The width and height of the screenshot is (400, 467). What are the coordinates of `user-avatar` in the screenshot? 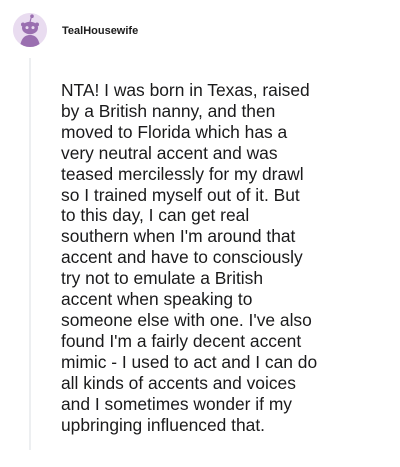 It's located at (30, 30).